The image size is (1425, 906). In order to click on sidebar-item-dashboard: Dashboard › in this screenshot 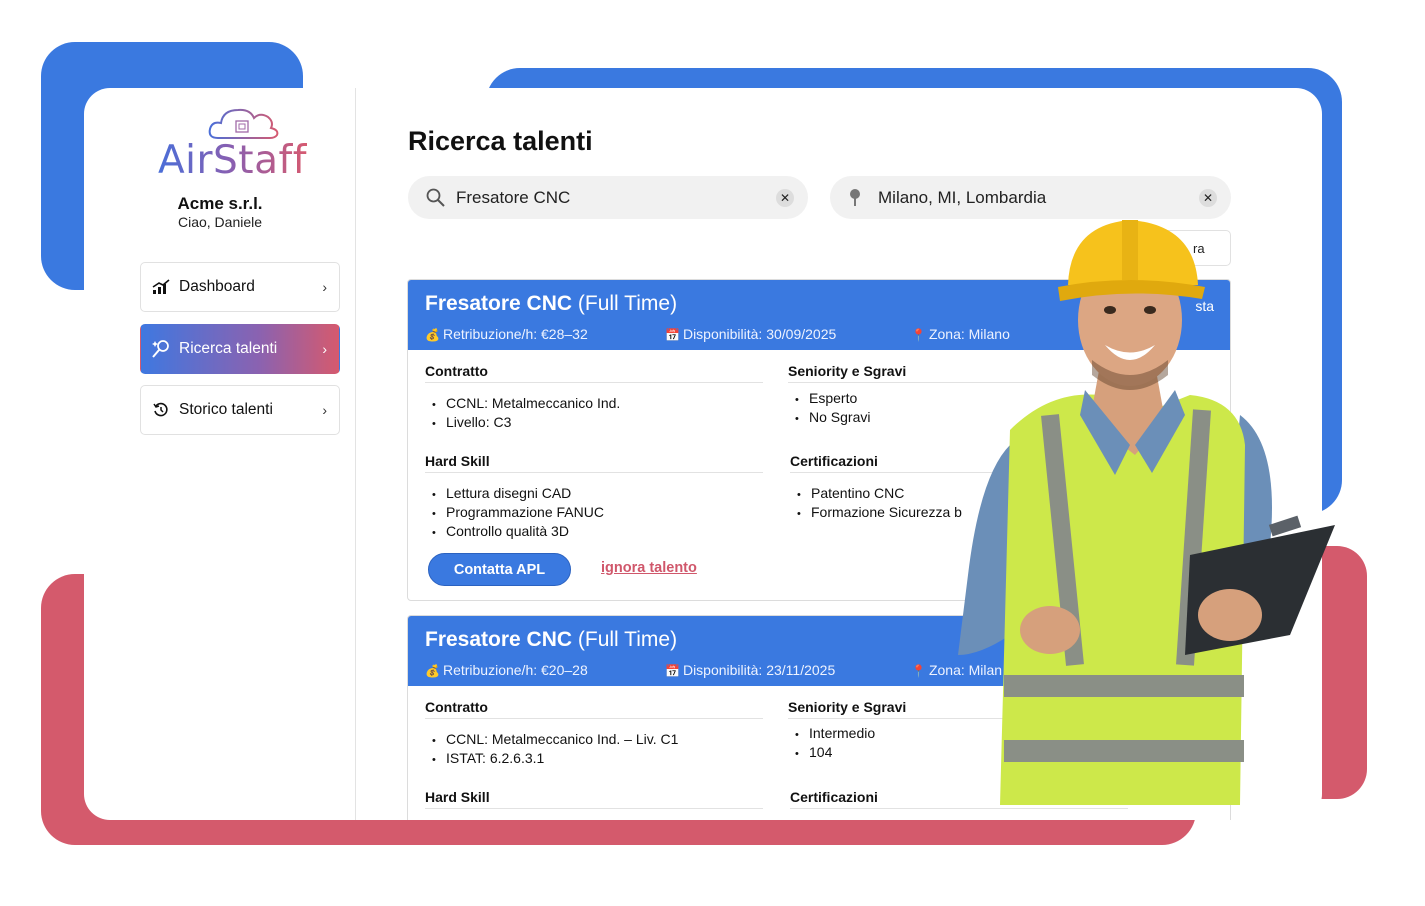, I will do `click(240, 287)`.